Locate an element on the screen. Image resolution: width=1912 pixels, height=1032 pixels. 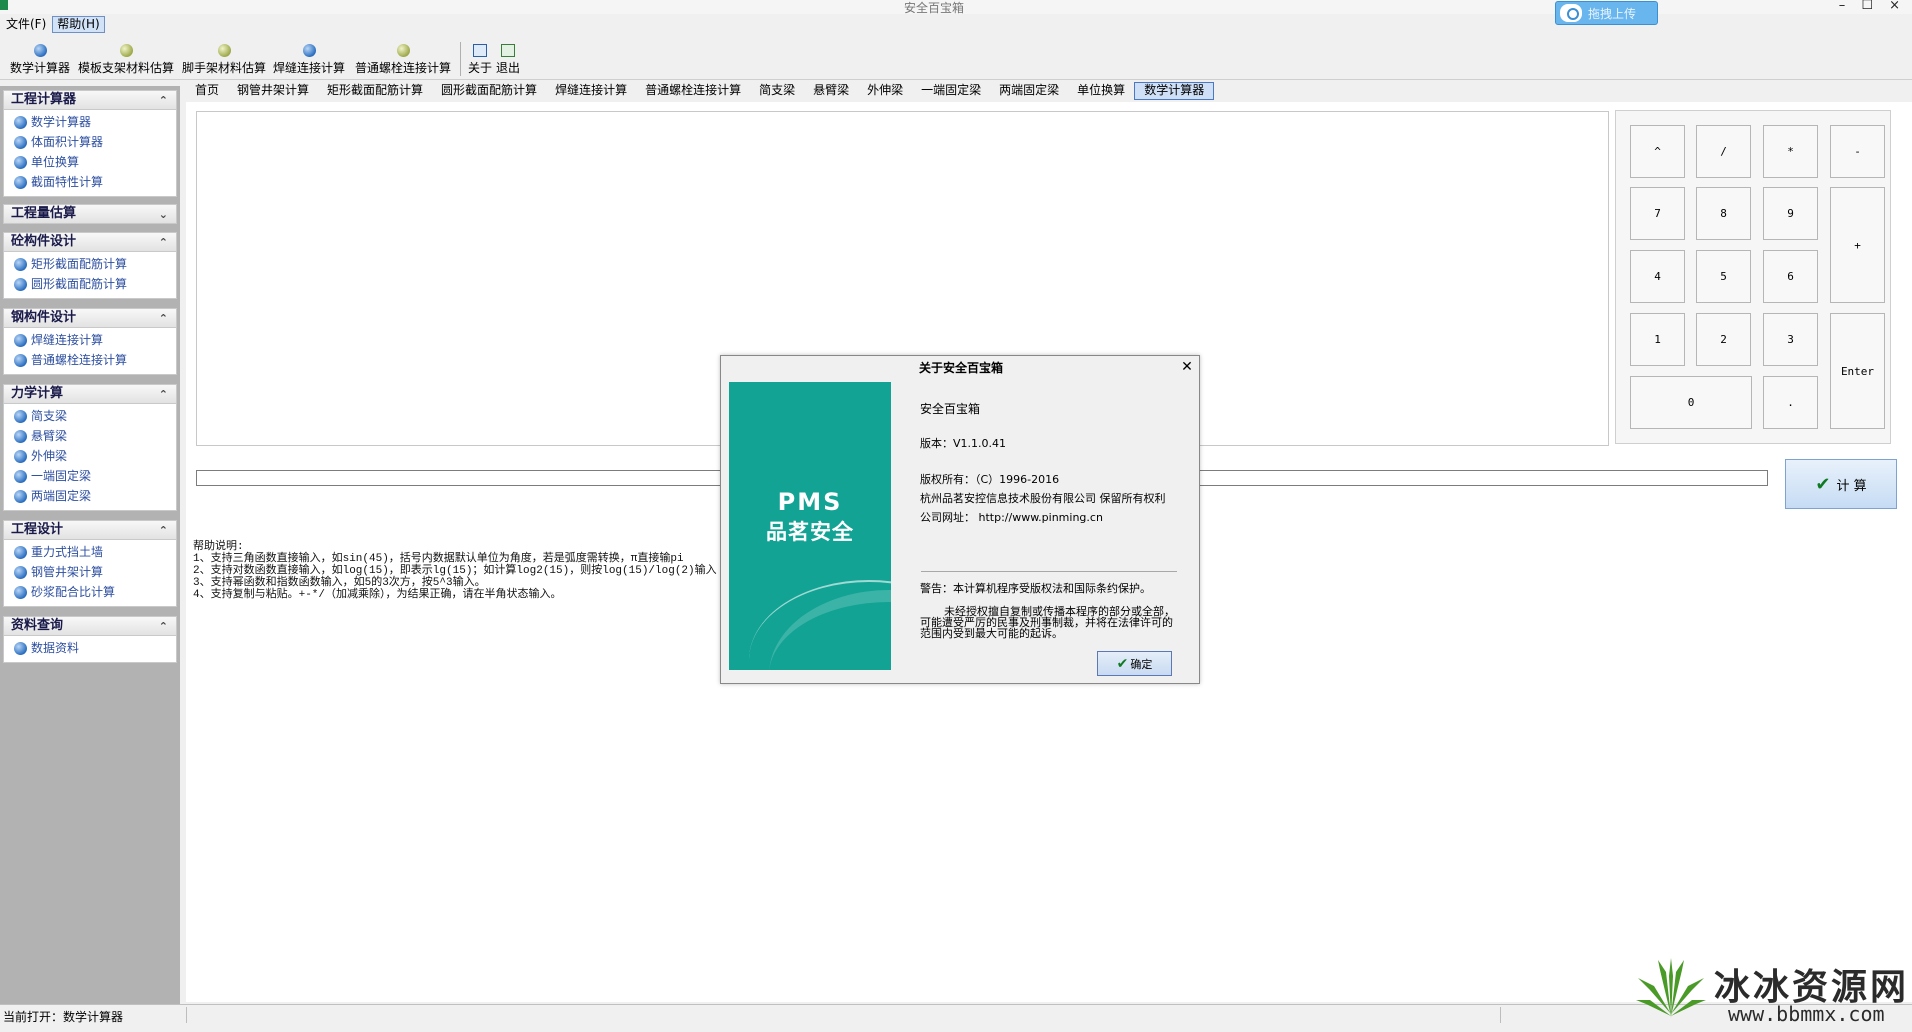
sidebar-item: 简支梁 is located at coordinates (90, 416).